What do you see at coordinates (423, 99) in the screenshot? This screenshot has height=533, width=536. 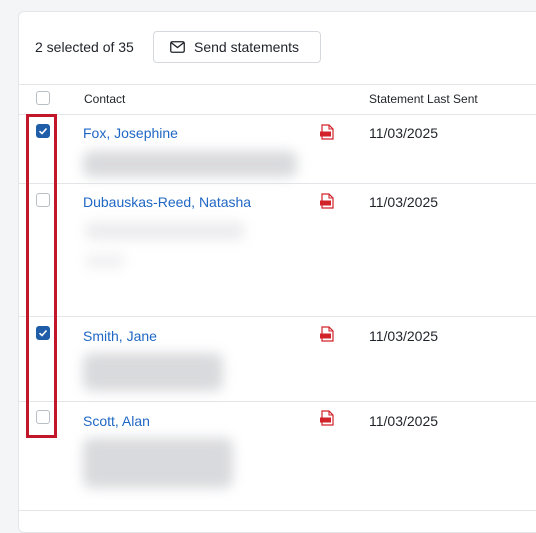 I see `column-header-statement-last-sent: Statement Last Sent` at bounding box center [423, 99].